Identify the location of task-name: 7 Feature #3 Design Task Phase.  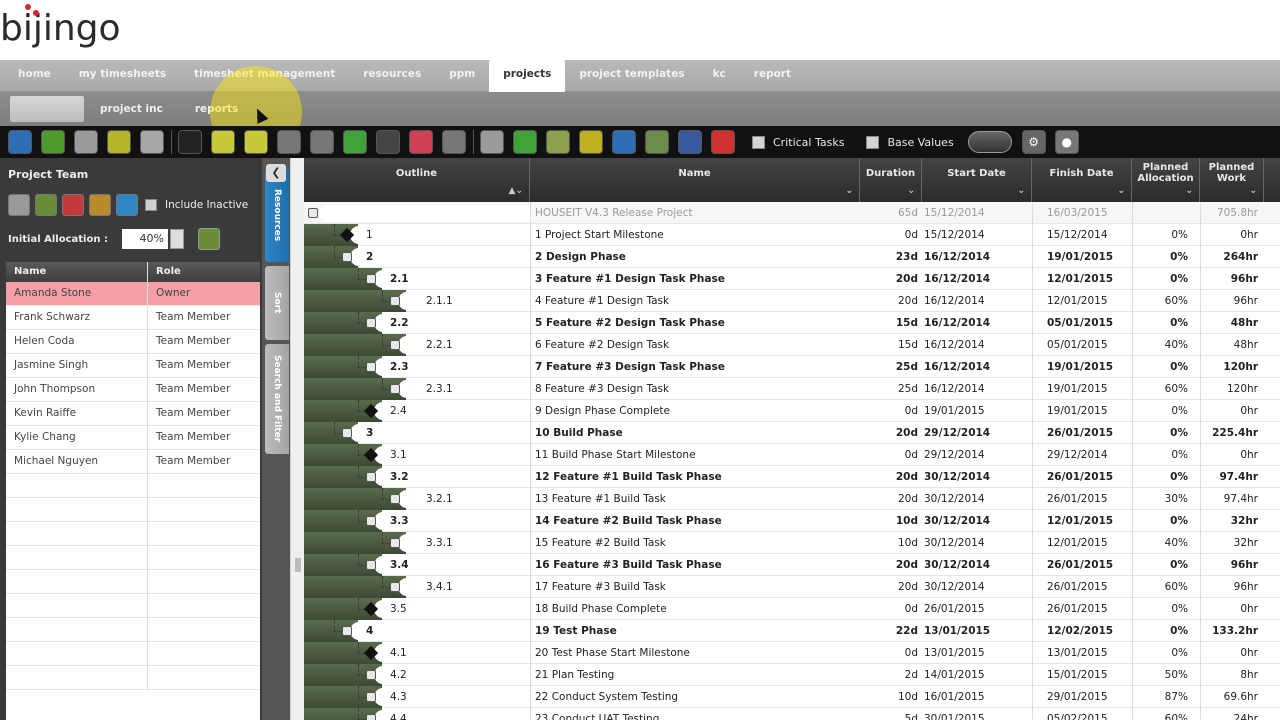
(695, 367).